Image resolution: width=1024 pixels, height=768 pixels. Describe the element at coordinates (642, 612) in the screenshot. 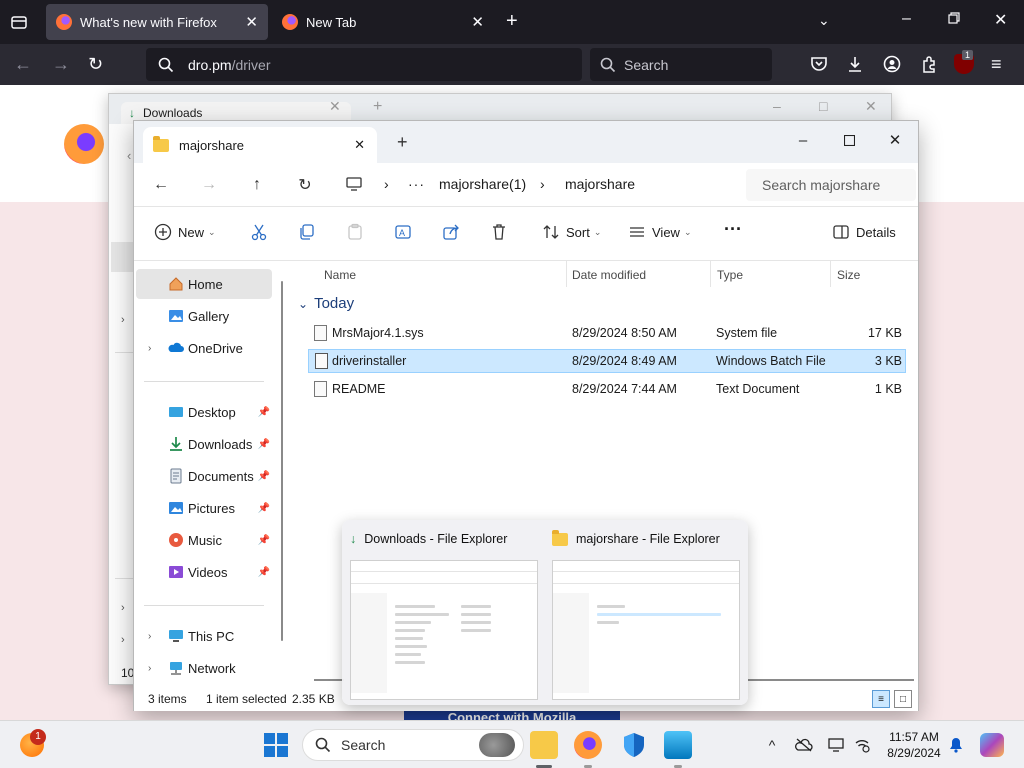

I see `thumbnail-majorshare: majorshare - File Explorer` at that location.